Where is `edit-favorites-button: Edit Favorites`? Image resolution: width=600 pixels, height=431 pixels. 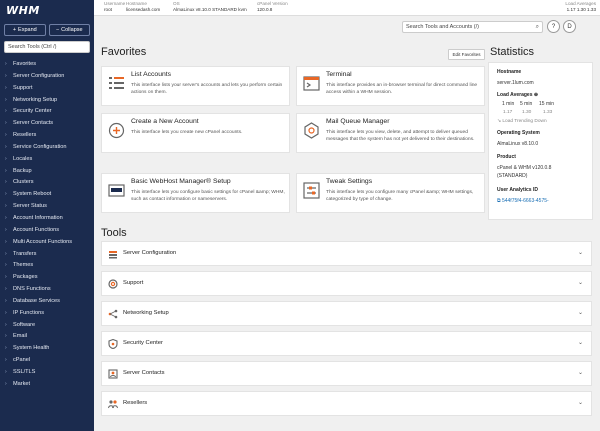 edit-favorites-button: Edit Favorites is located at coordinates (466, 54).